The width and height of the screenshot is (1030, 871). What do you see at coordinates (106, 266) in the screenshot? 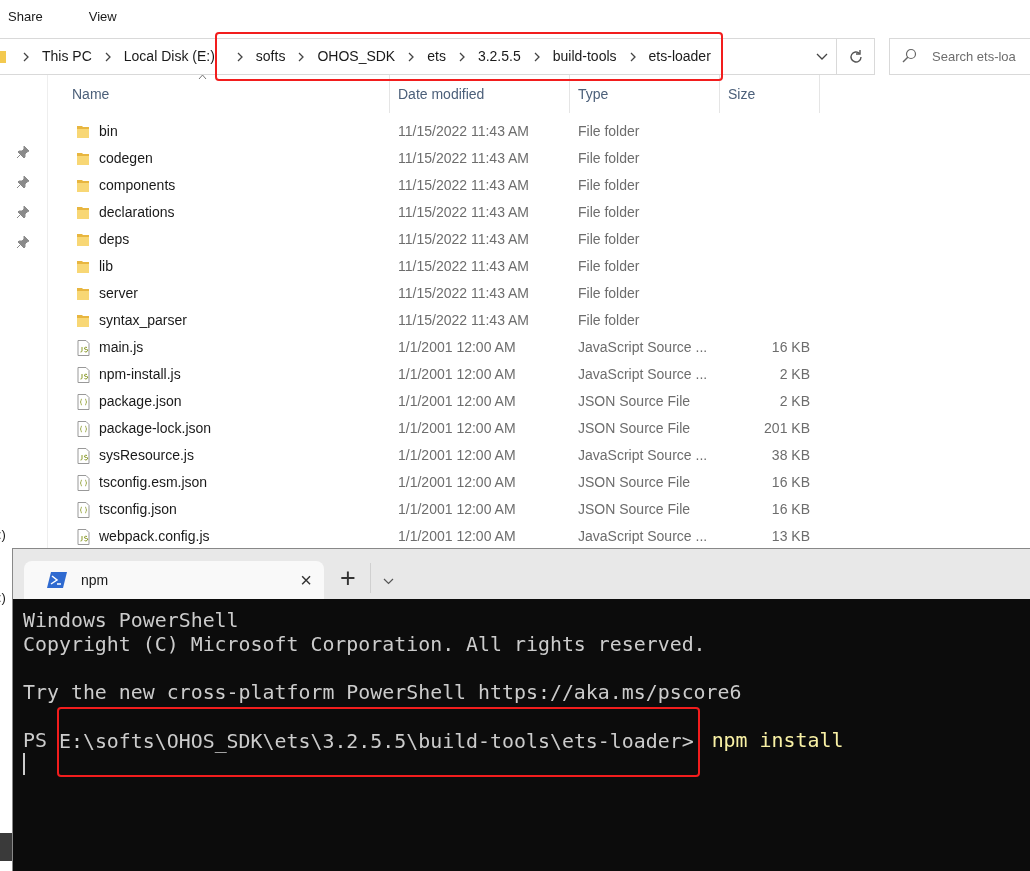
I see `file-name: lib` at bounding box center [106, 266].